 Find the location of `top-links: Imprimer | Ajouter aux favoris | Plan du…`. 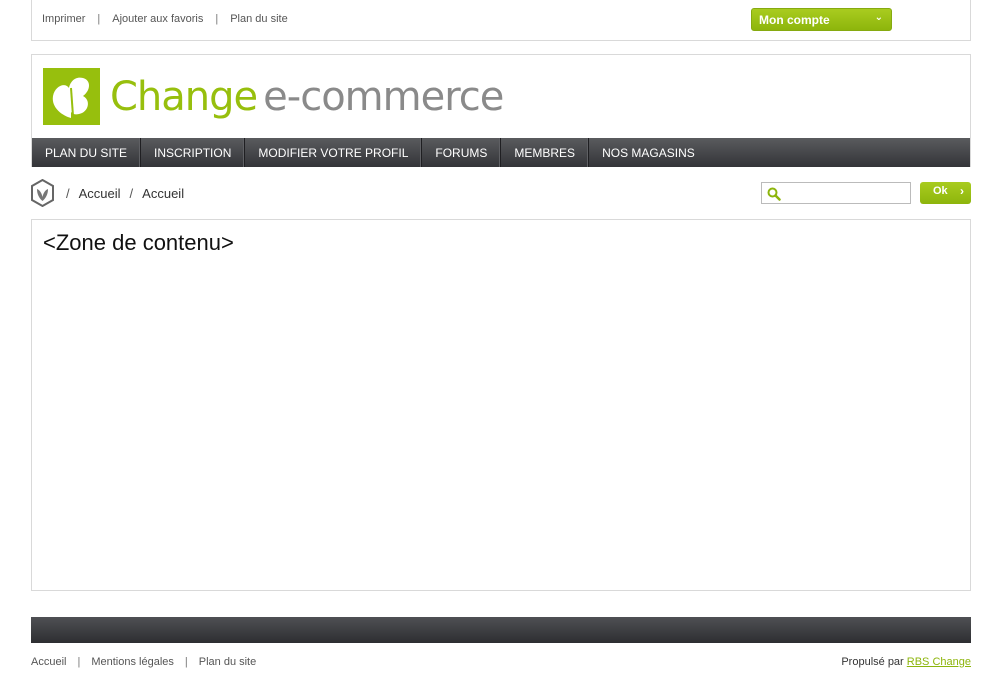

top-links: Imprimer | Ajouter aux favoris | Plan du… is located at coordinates (165, 19).